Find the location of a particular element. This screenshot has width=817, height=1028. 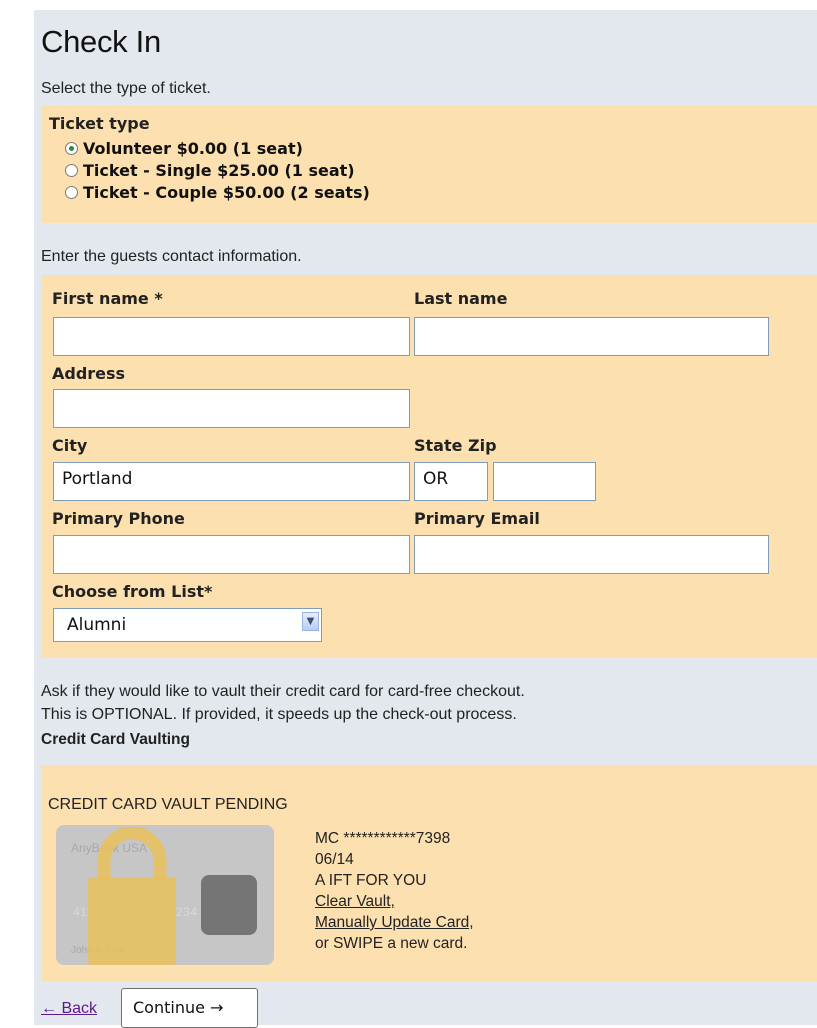

swipe-text: or SWIPE a new card. is located at coordinates (391, 943).